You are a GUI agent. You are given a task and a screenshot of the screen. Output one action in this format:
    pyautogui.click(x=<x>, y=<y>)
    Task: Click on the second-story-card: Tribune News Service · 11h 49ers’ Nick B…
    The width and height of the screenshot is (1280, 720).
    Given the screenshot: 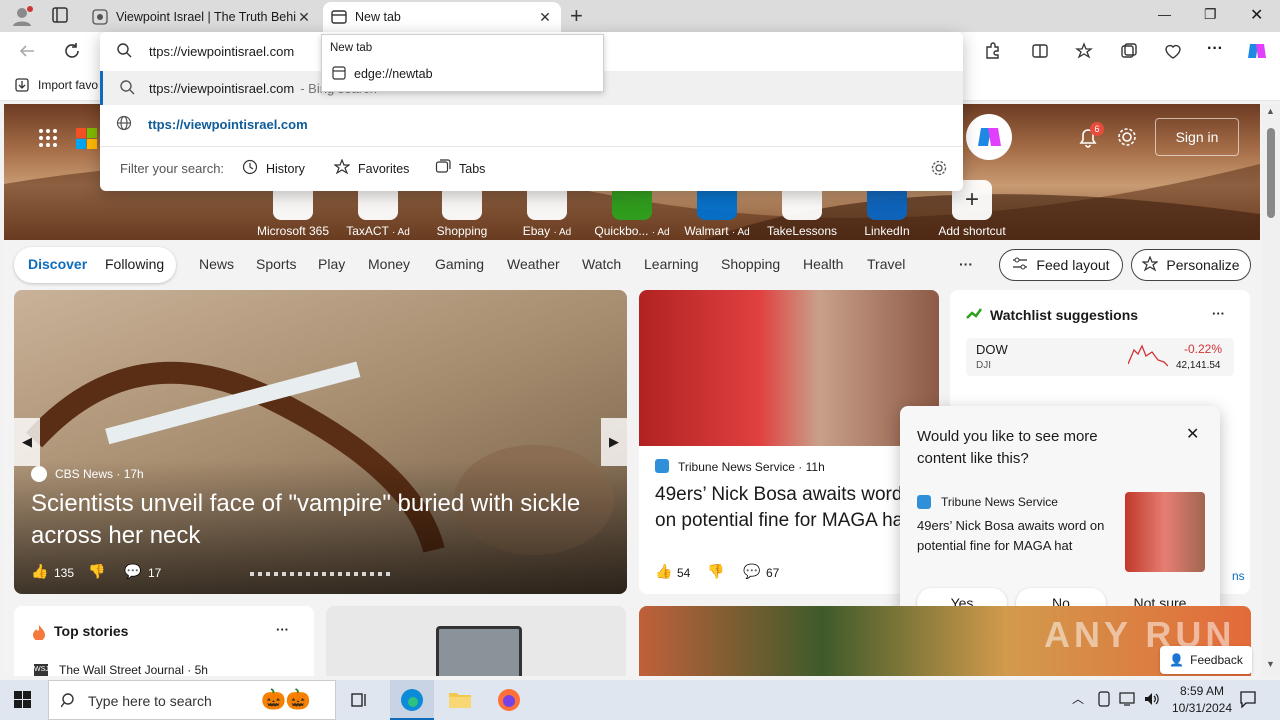 What is the action you would take?
    pyautogui.click(x=789, y=442)
    